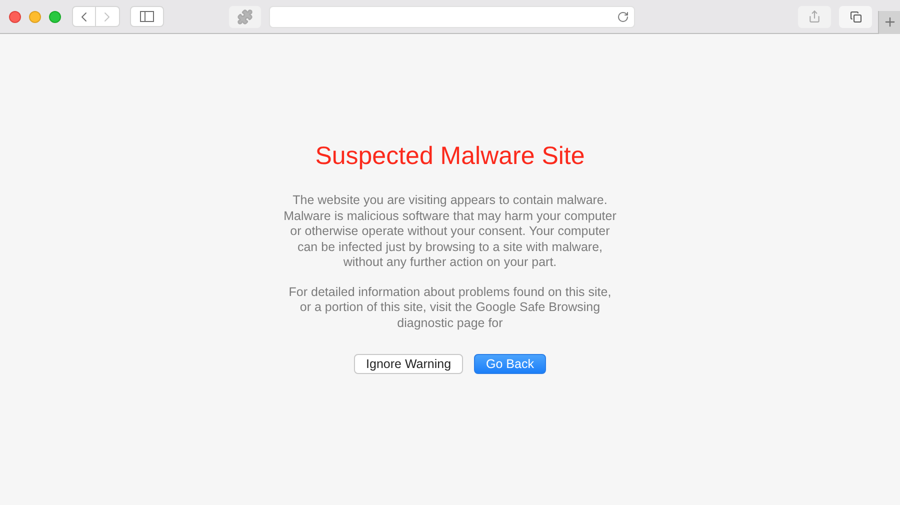 Image resolution: width=900 pixels, height=505 pixels. I want to click on ignore-warning-button: Ignore Warning, so click(409, 364).